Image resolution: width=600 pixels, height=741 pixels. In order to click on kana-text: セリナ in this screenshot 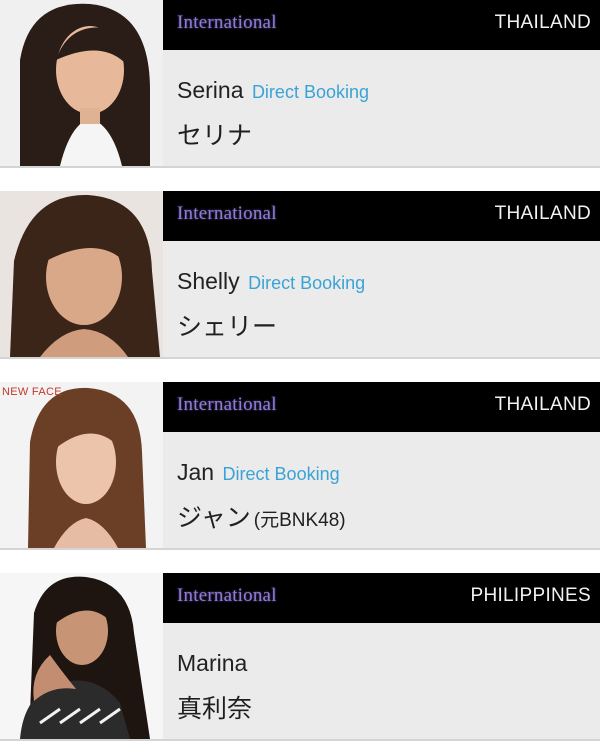, I will do `click(215, 136)`.